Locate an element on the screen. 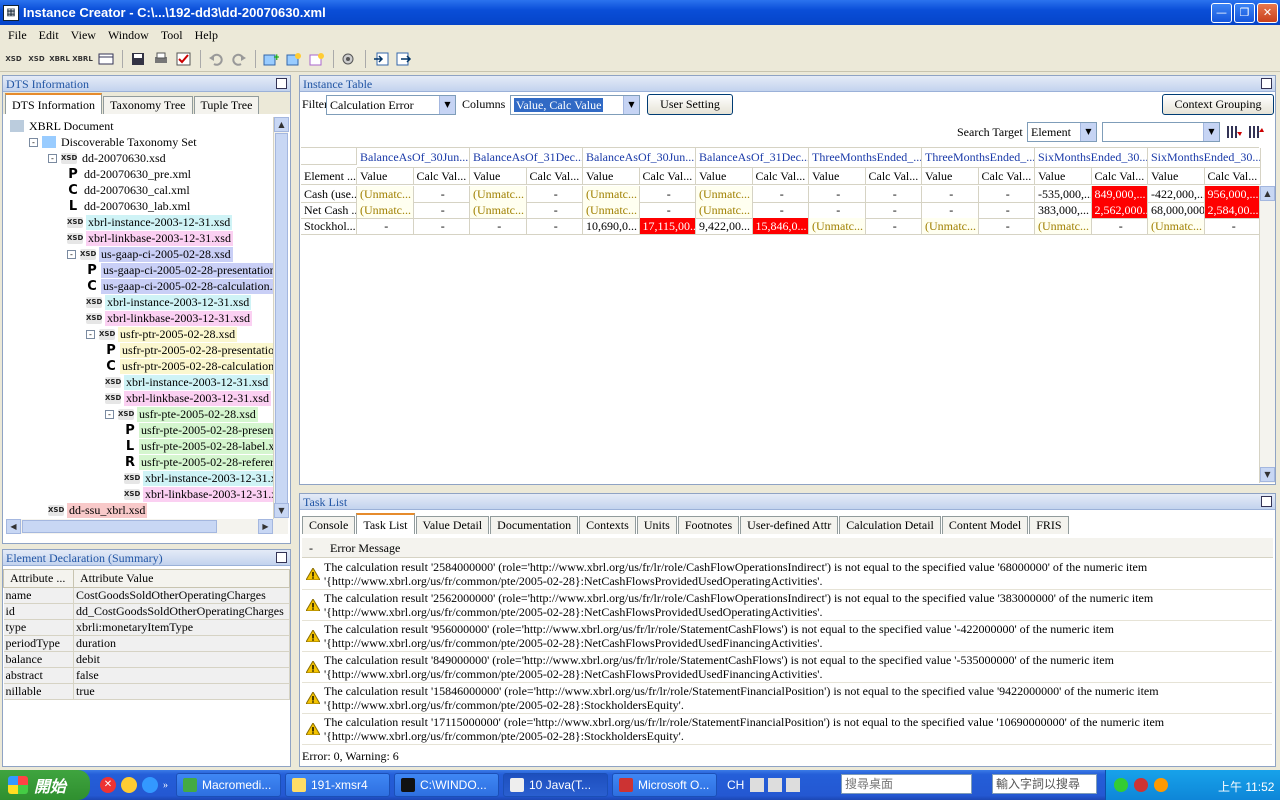 This screenshot has width=1280, height=800. validate-icon is located at coordinates (183, 59).